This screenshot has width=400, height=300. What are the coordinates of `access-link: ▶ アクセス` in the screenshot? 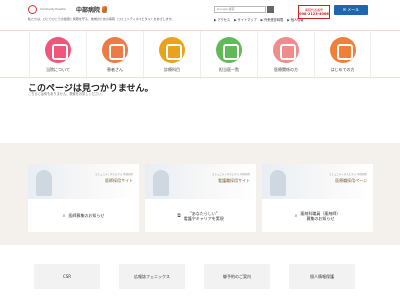 It's located at (222, 19).